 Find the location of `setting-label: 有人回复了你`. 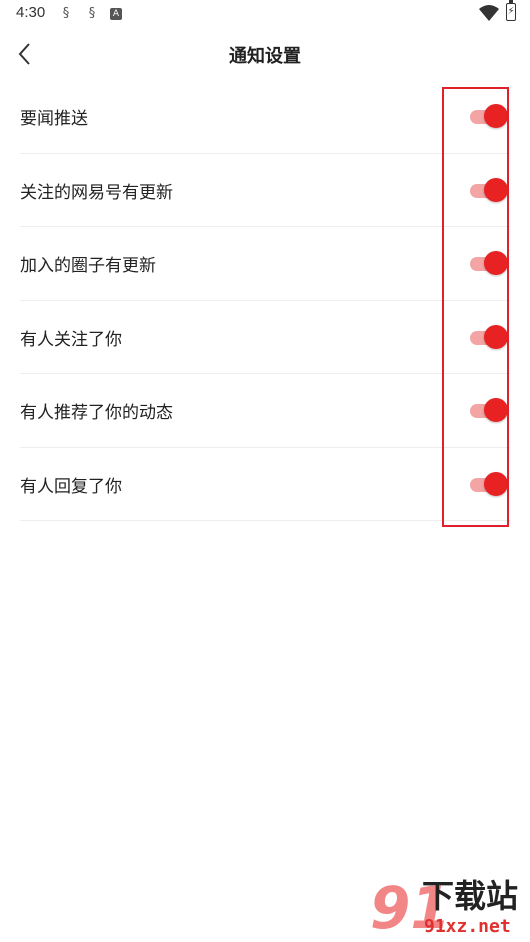

setting-label: 有人回复了你 is located at coordinates (71, 486).